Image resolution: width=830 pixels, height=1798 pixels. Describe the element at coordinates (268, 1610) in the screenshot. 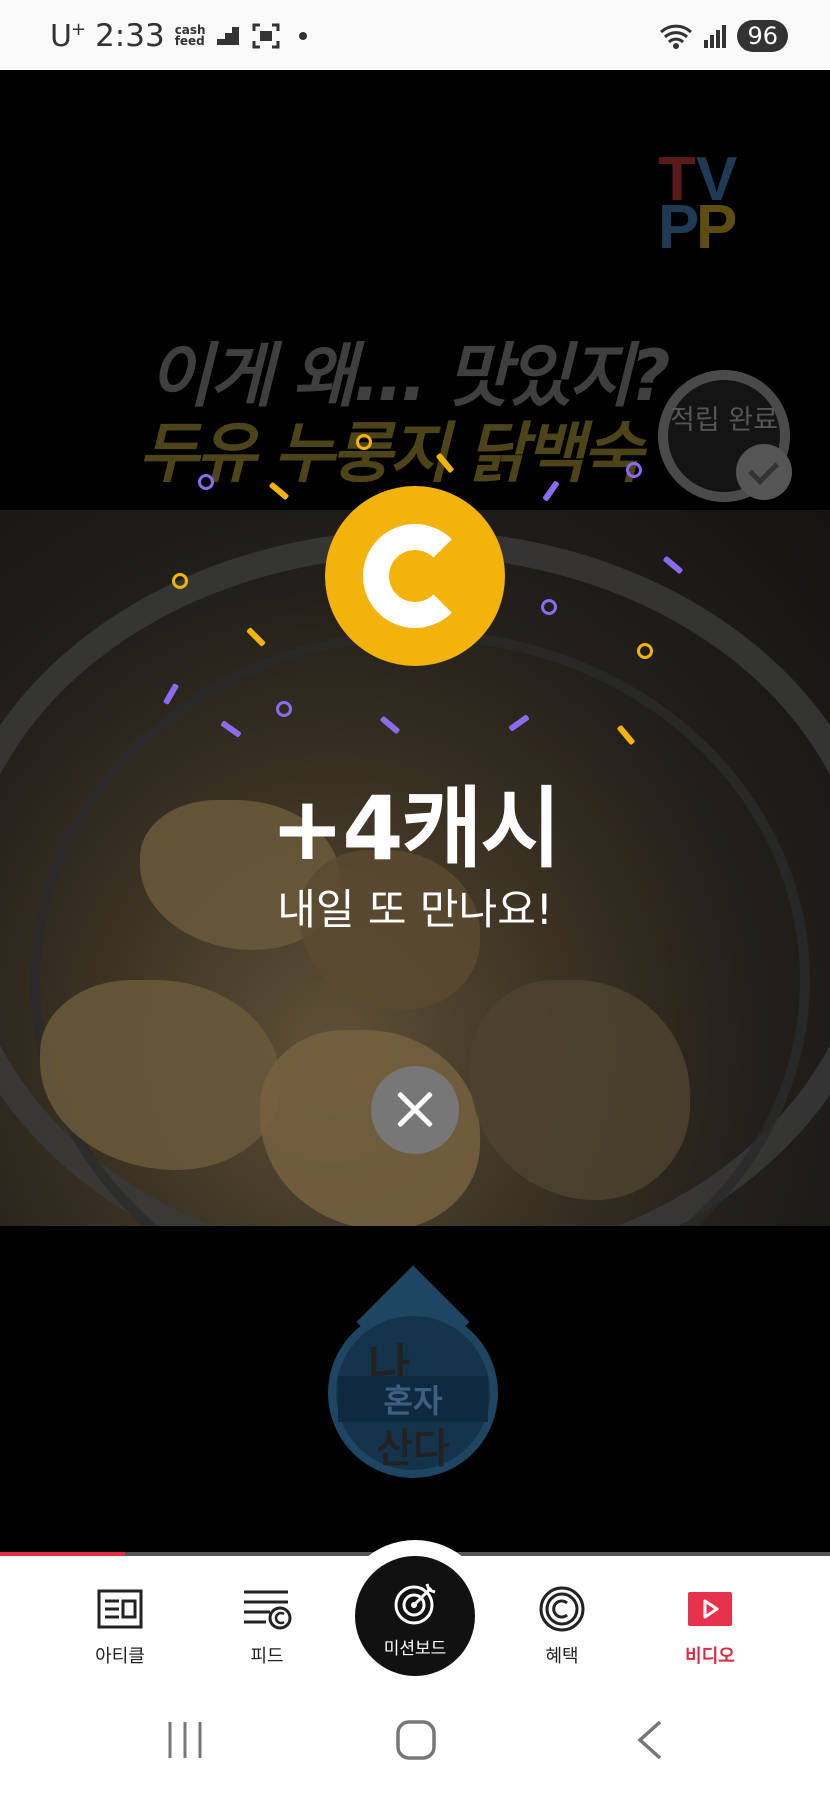

I see `feed-icon` at that location.